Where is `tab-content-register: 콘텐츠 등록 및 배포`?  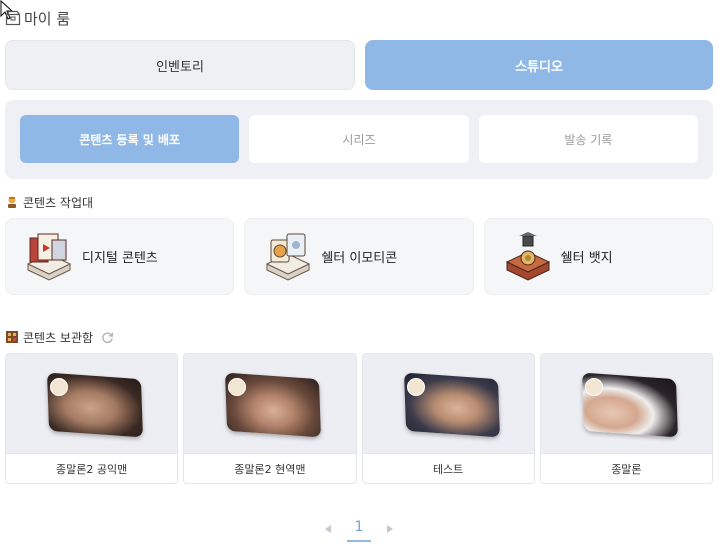
tab-content-register: 콘텐츠 등록 및 배포 is located at coordinates (130, 139).